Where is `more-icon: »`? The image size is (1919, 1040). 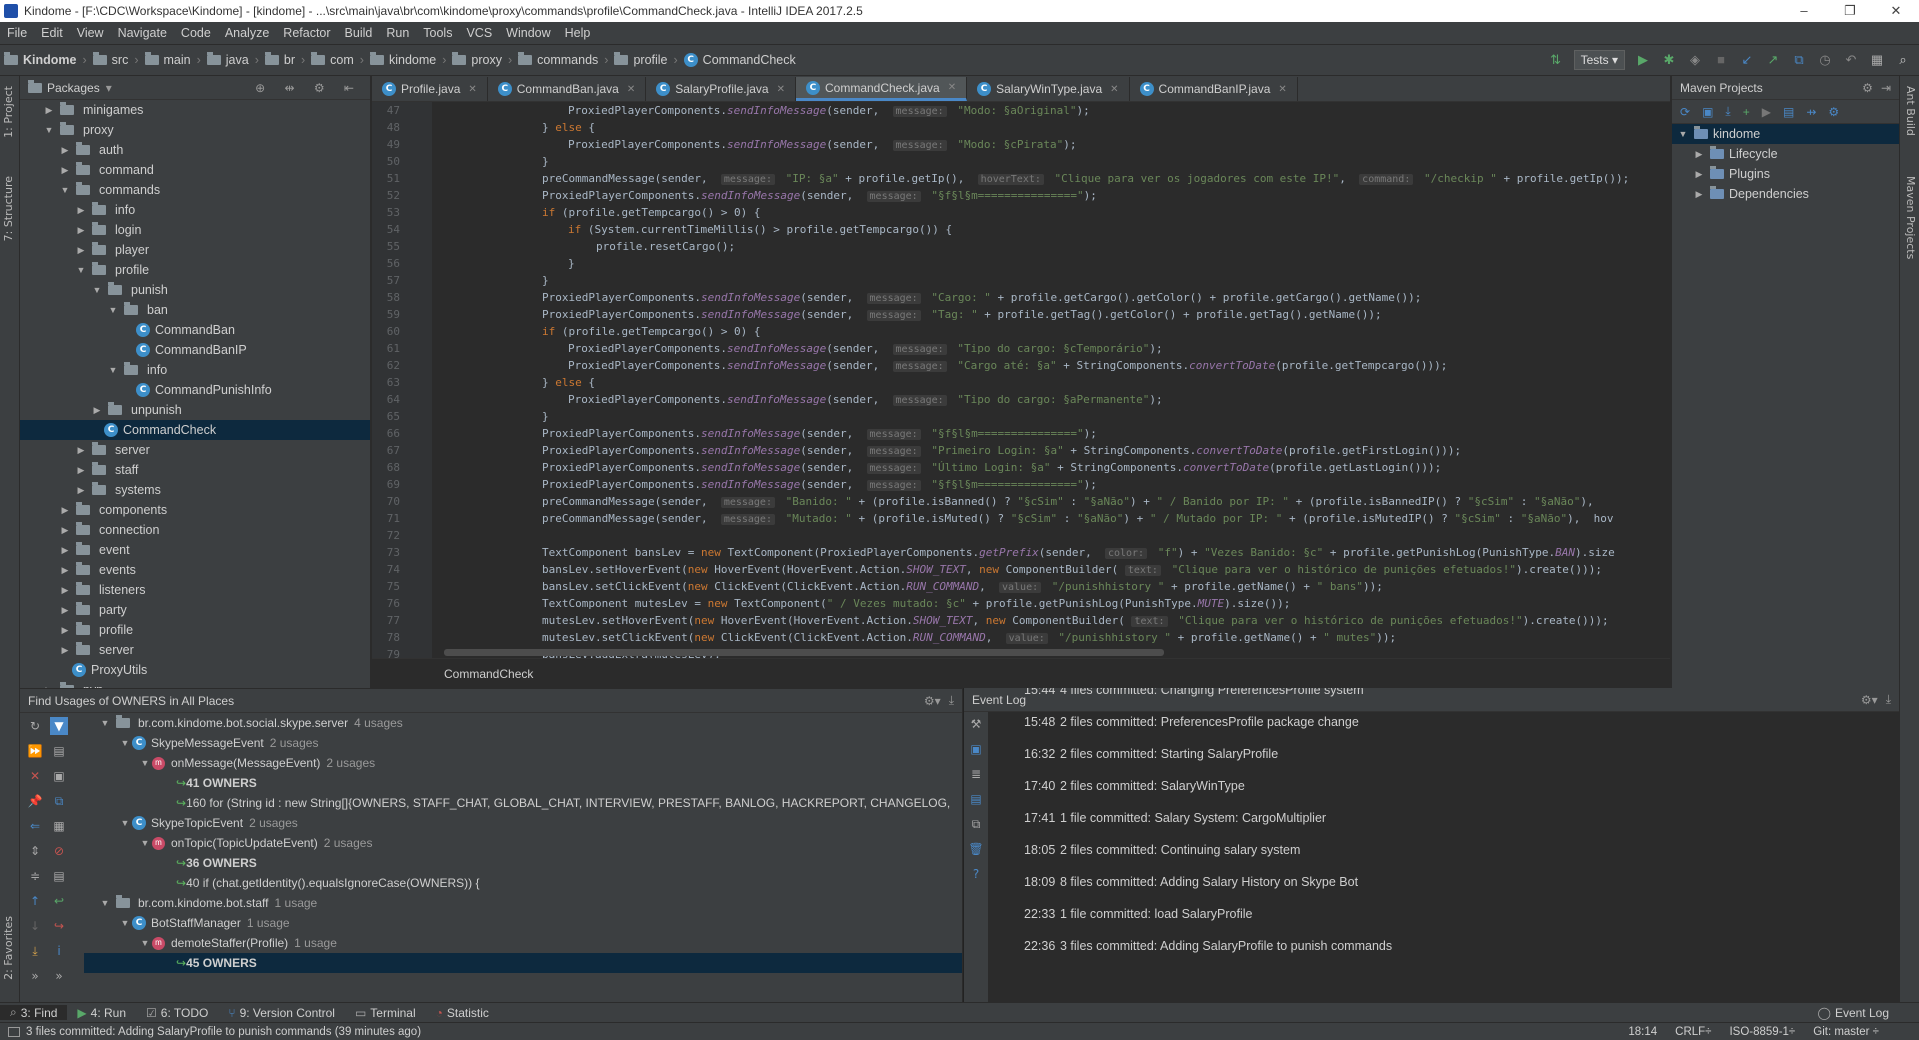
more-icon: » is located at coordinates (35, 976).